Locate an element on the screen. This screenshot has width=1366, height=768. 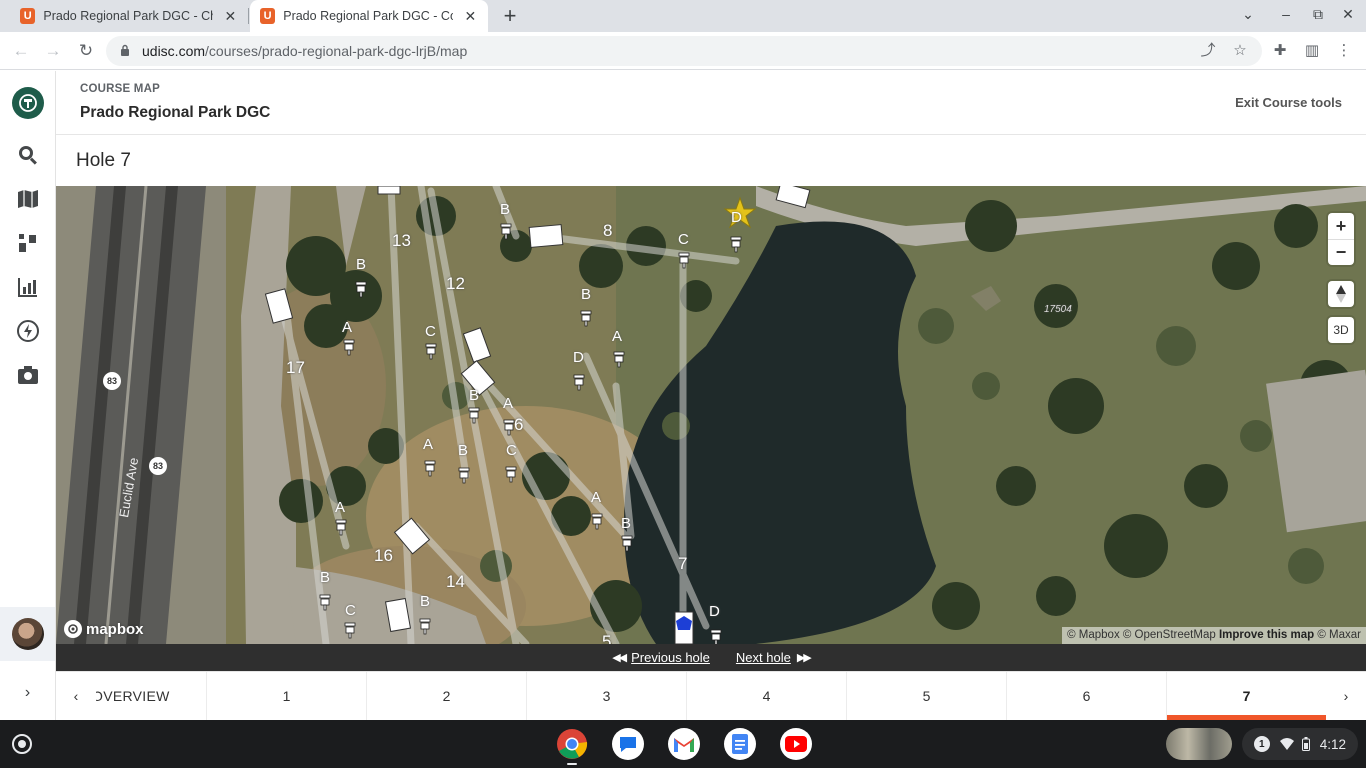
user-avatar-button is located at coordinates (27, 634).